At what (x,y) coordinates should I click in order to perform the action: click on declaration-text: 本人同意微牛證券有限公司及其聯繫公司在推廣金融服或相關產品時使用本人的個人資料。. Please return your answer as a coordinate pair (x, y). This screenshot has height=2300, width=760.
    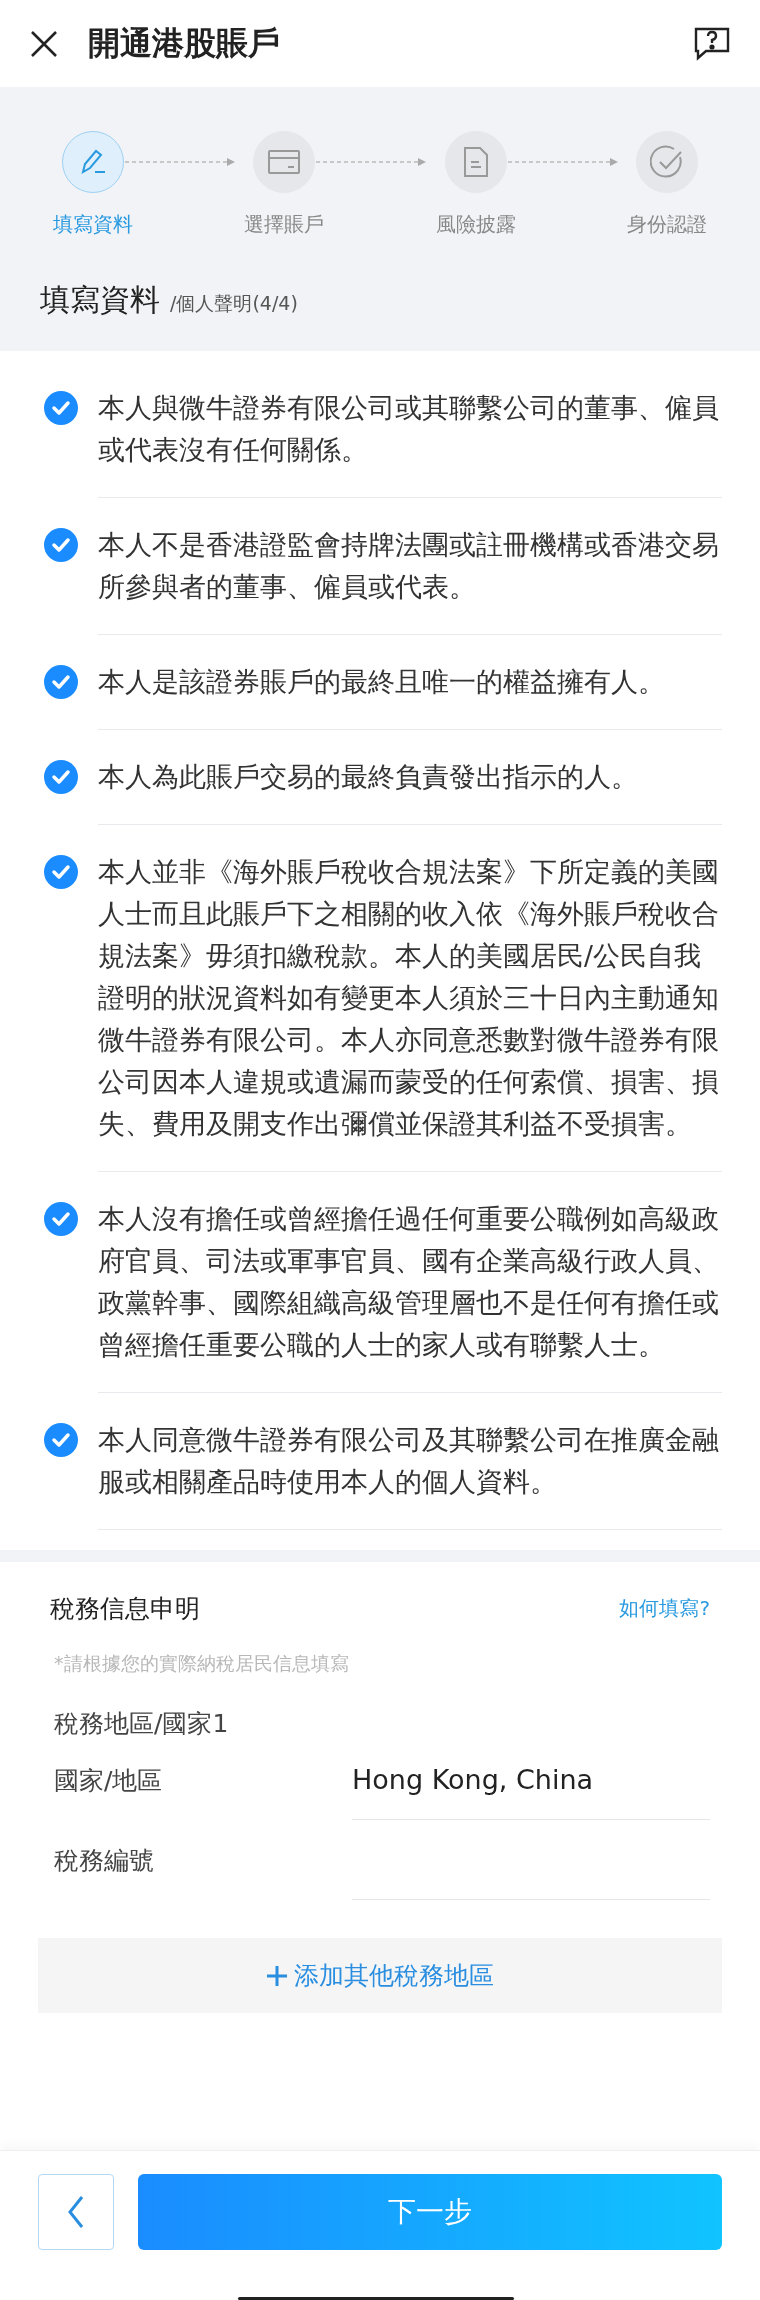
    Looking at the image, I should click on (410, 1474).